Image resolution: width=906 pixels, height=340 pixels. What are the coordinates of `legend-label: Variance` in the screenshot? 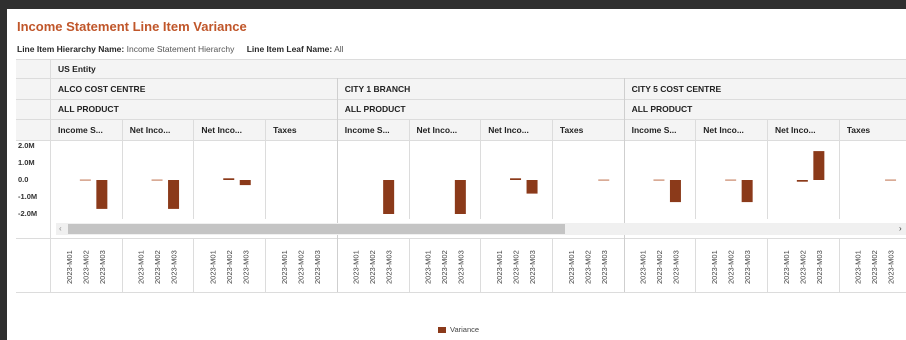 It's located at (465, 329).